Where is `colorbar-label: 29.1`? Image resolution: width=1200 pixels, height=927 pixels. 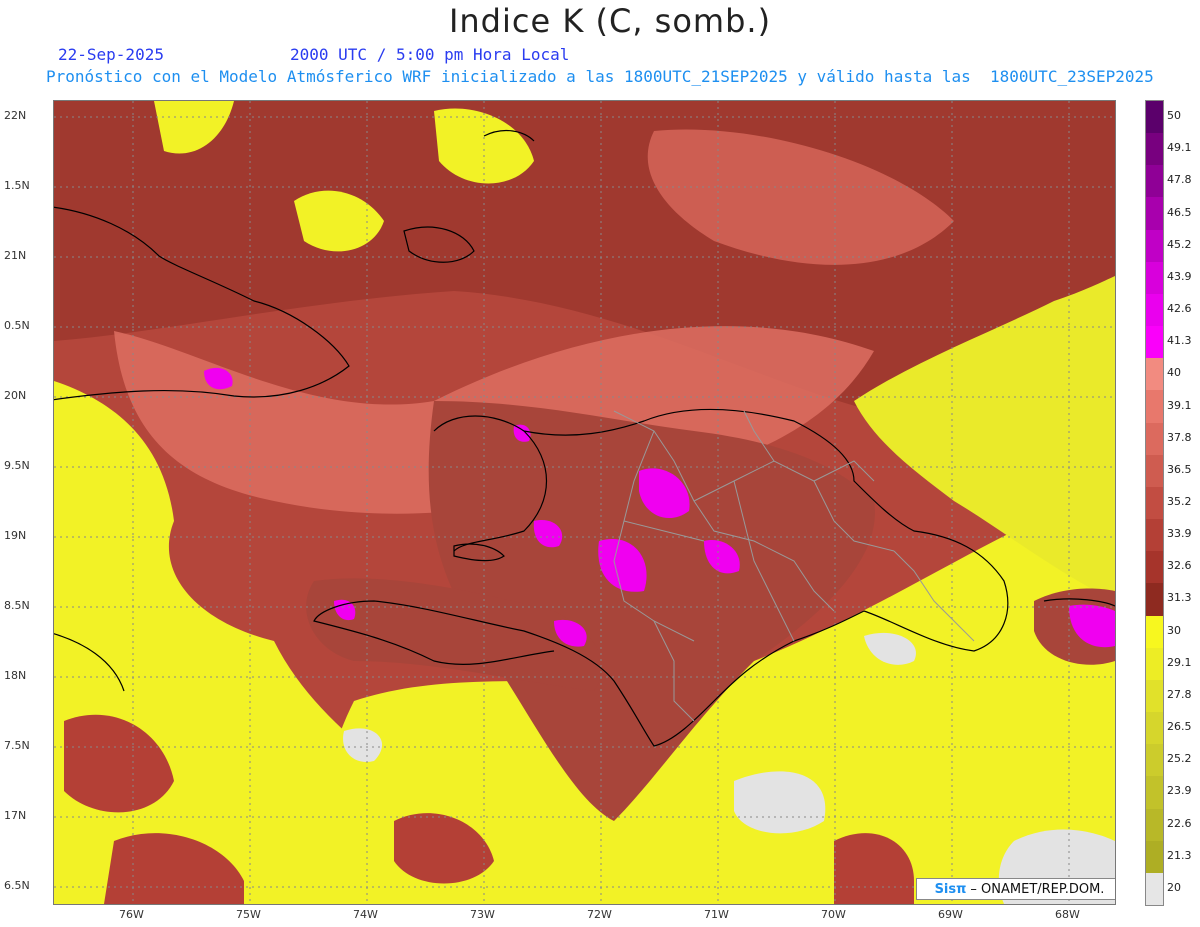 colorbar-label: 29.1 is located at coordinates (1179, 662).